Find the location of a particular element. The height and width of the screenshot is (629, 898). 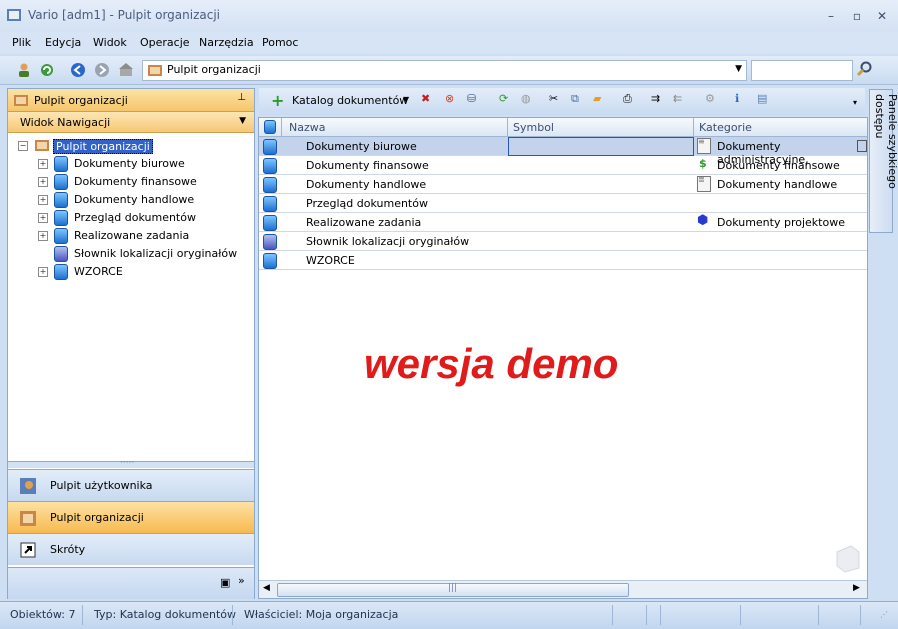

tree-item: + Realizowane zadania is located at coordinates (136, 236).